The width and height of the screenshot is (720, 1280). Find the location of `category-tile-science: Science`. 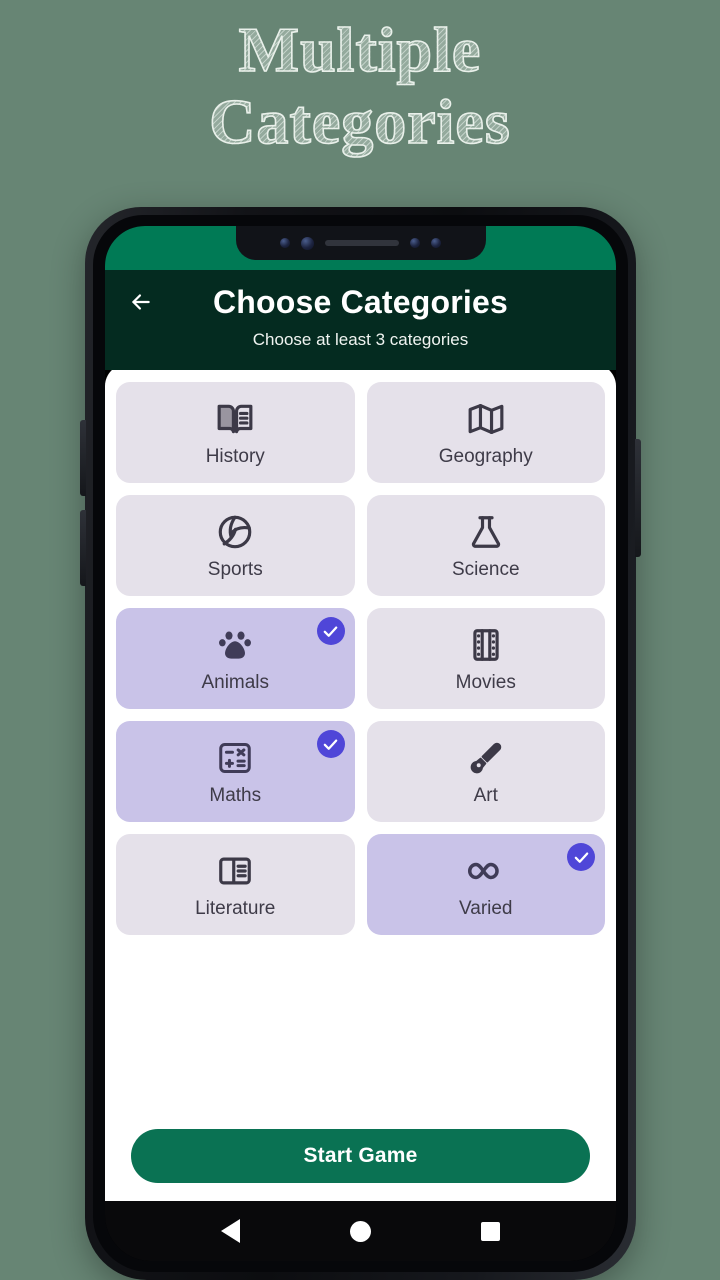

category-tile-science: Science is located at coordinates (485, 545).